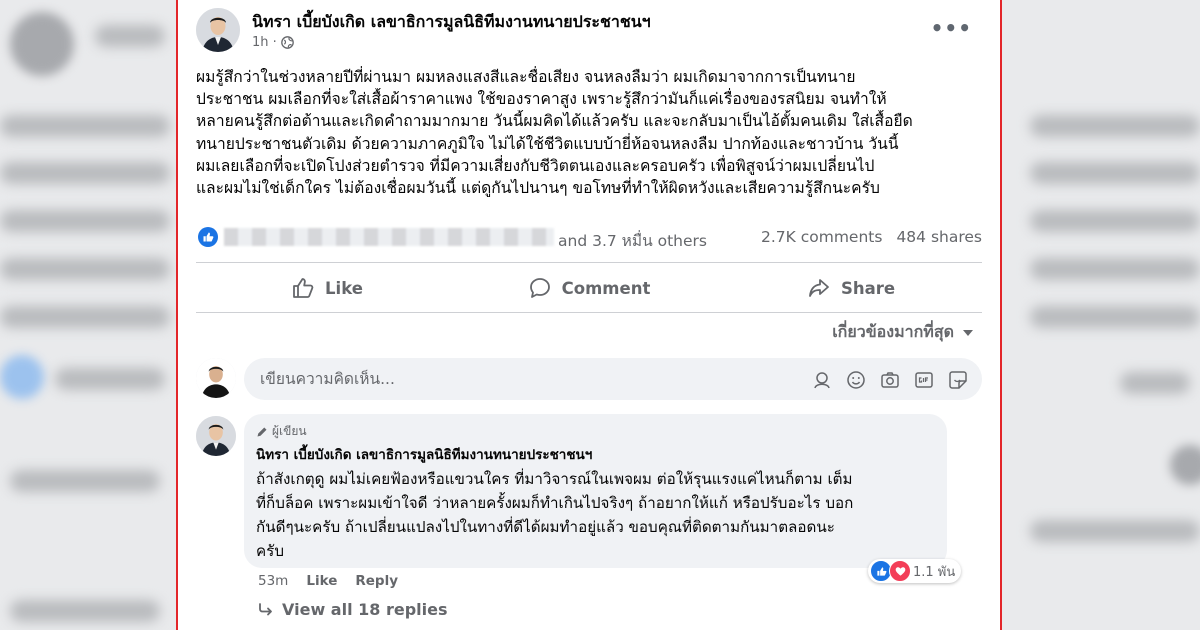  I want to click on action-bar: Like Comment Share, so click(589, 288).